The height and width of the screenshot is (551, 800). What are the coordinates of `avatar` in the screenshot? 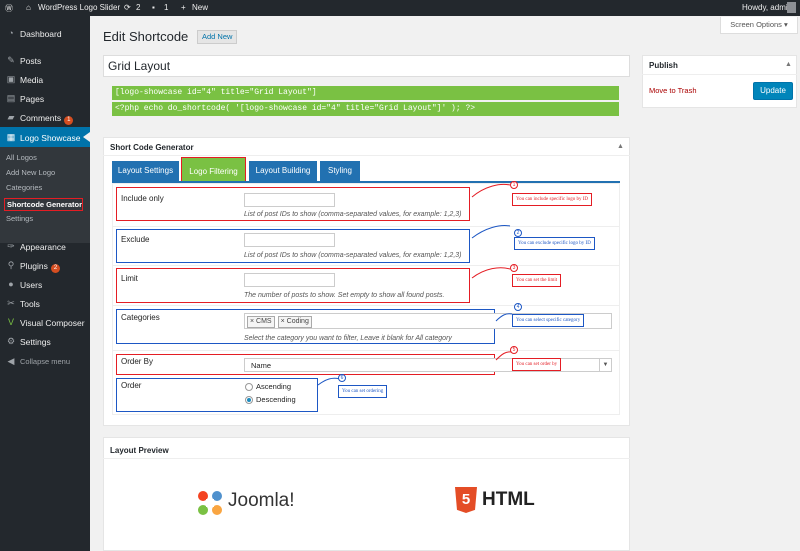 It's located at (791, 7).